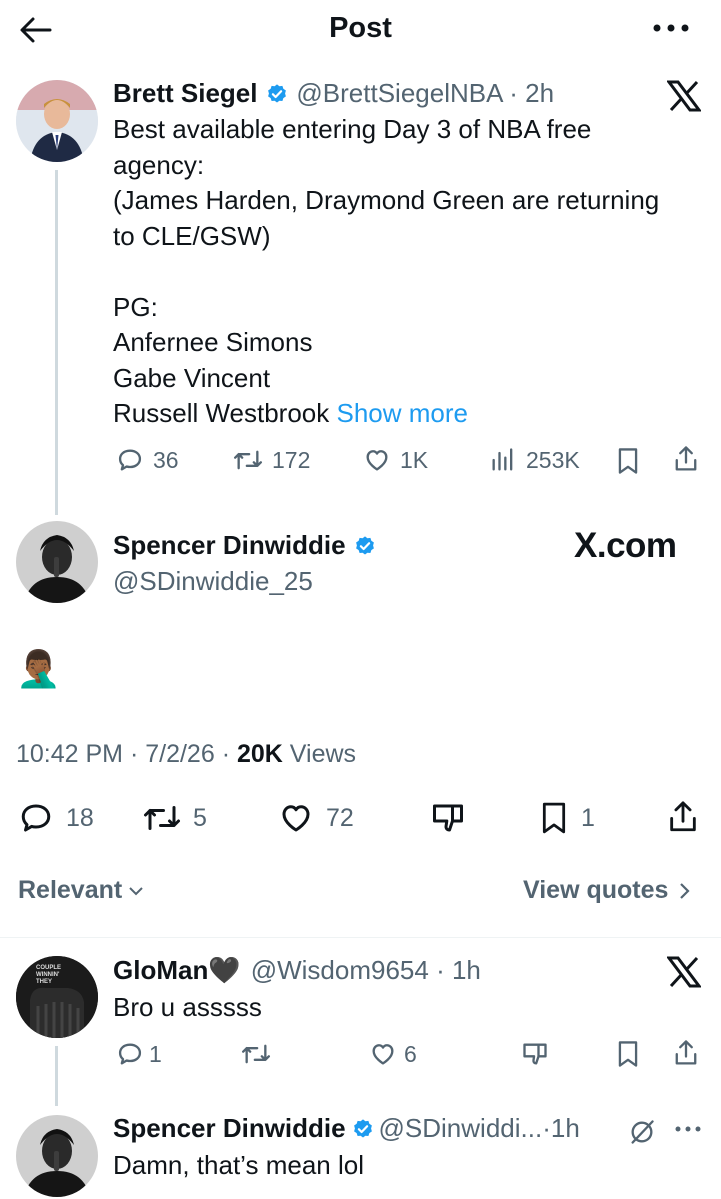  I want to click on author-name: GloMan🖤, so click(177, 970).